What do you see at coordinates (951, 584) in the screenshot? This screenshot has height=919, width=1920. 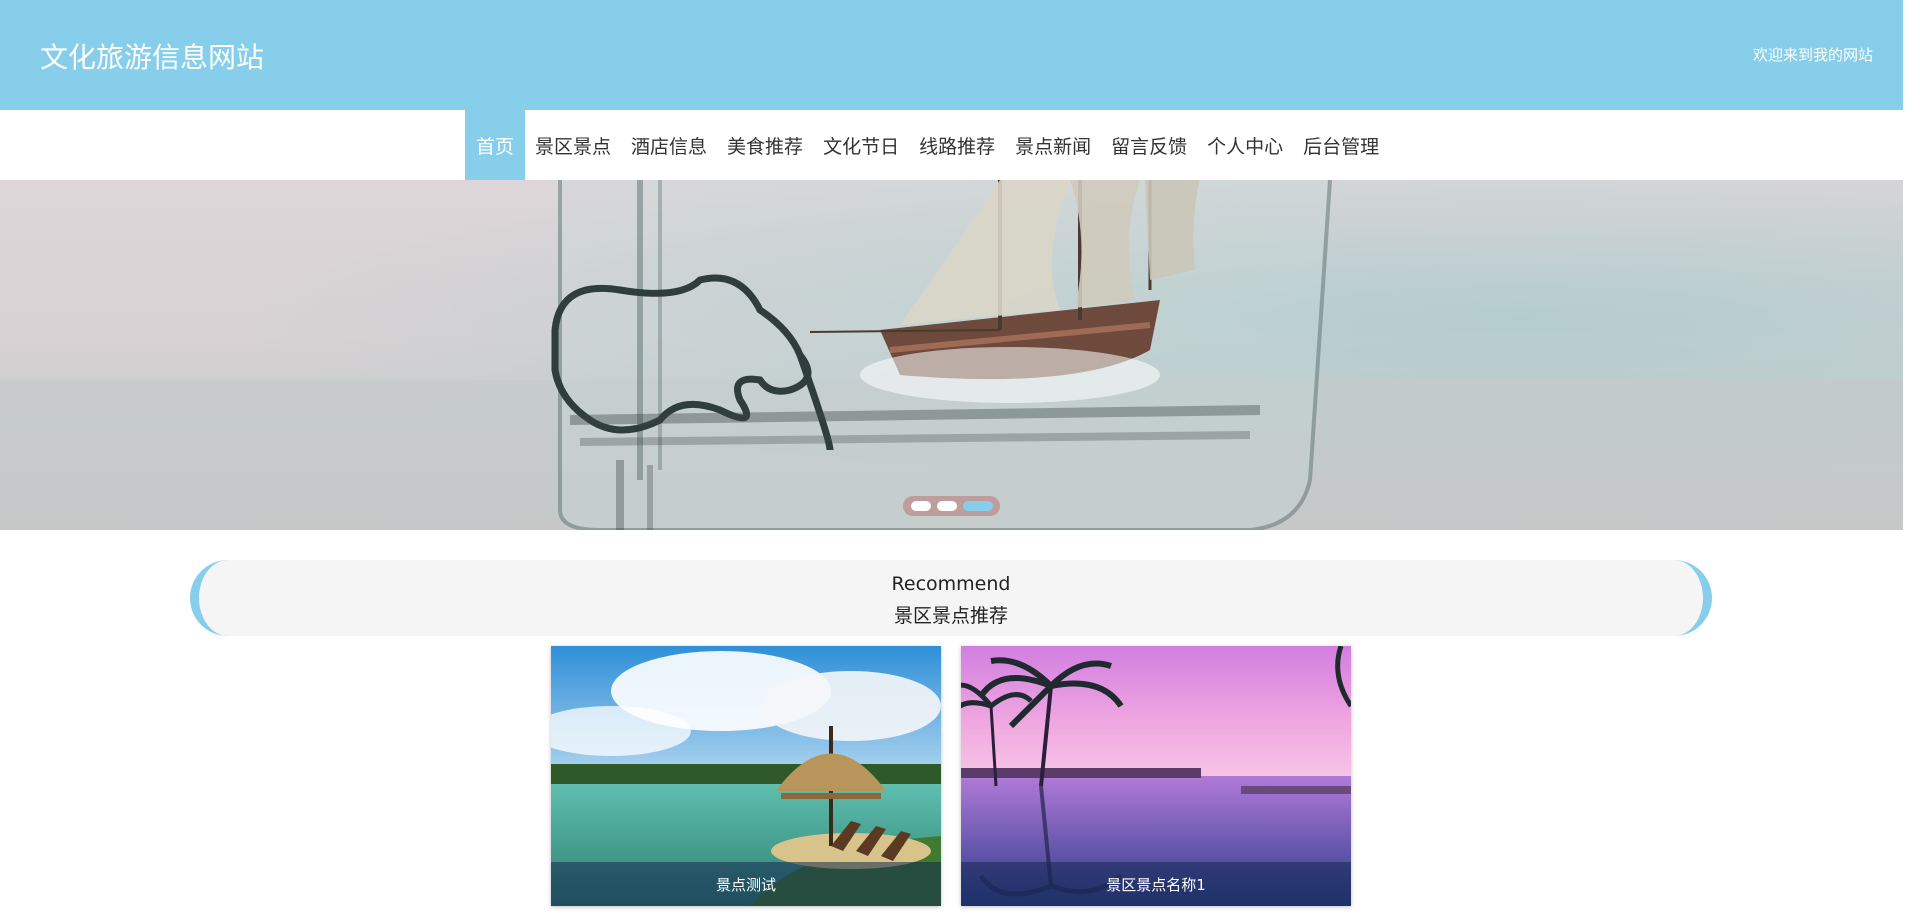 I see `section-title-en: Recommend` at bounding box center [951, 584].